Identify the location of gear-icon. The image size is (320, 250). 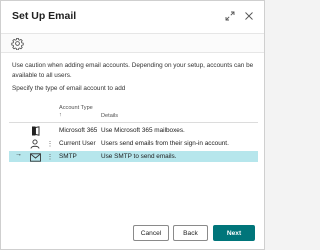
(17, 43).